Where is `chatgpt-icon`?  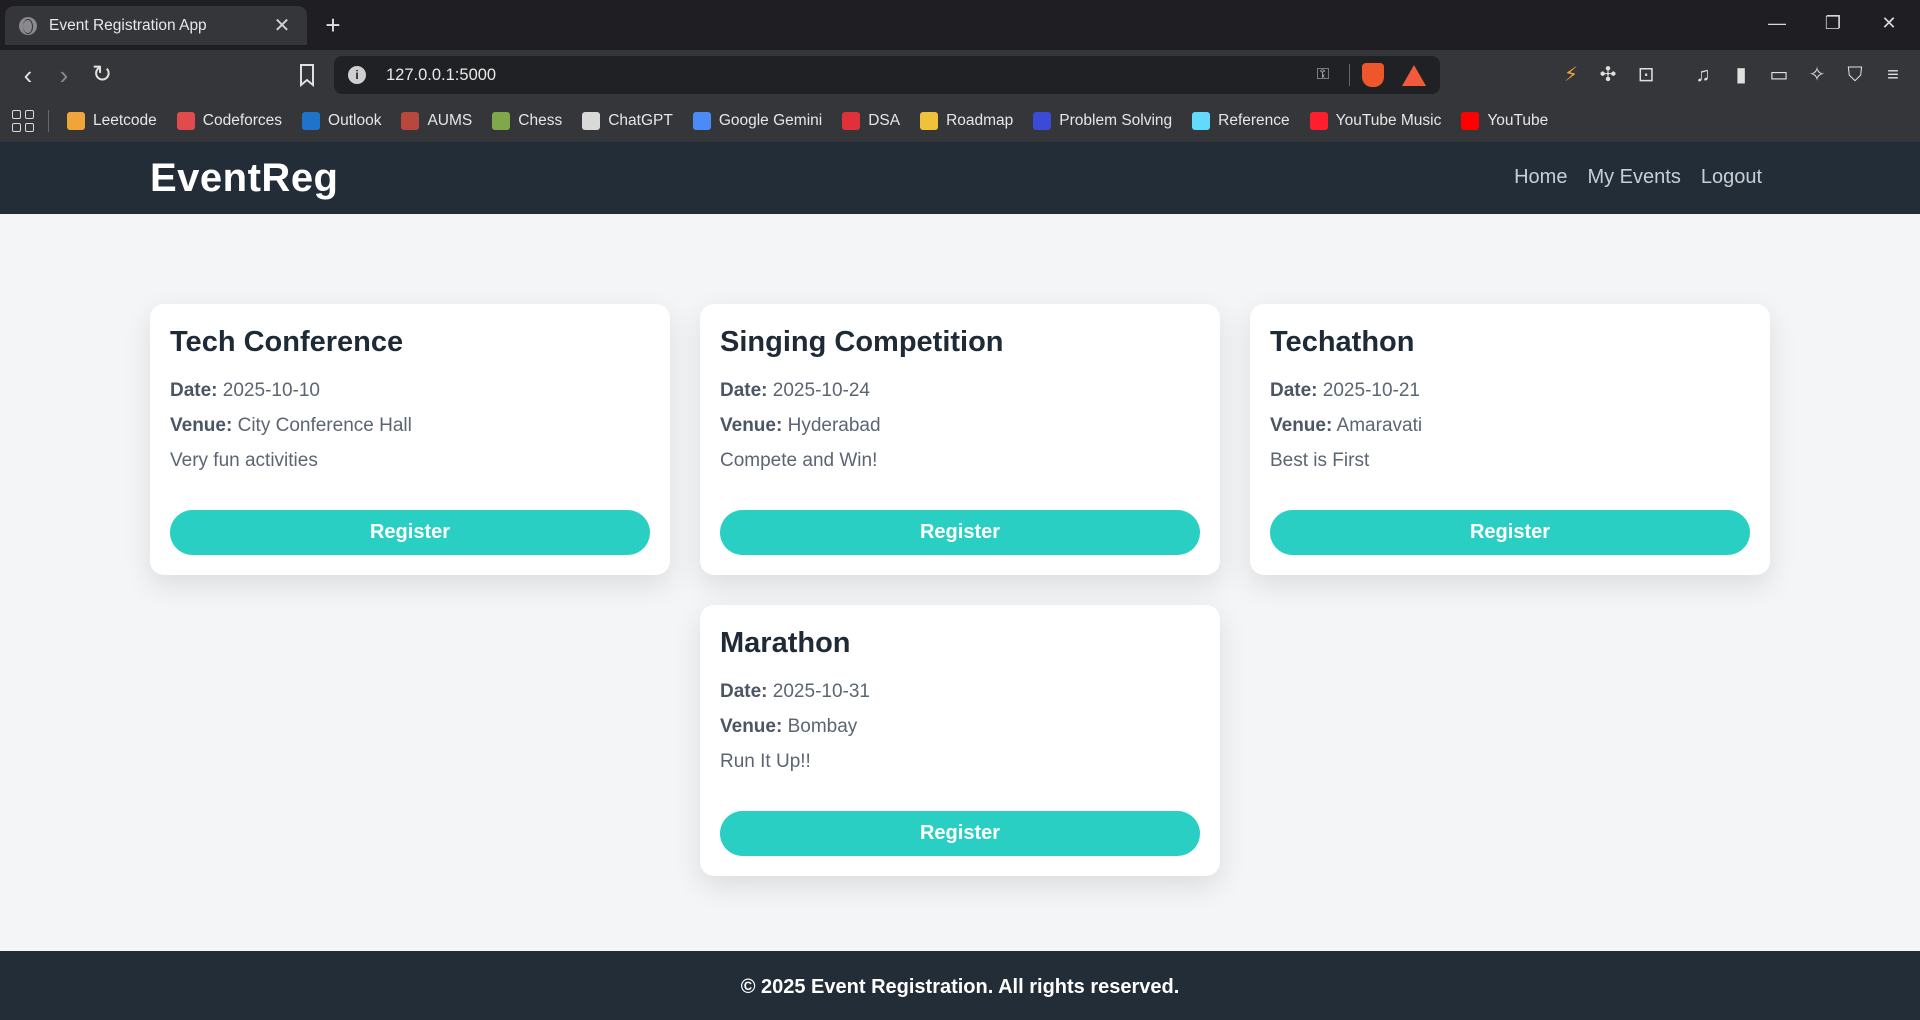 chatgpt-icon is located at coordinates (591, 121).